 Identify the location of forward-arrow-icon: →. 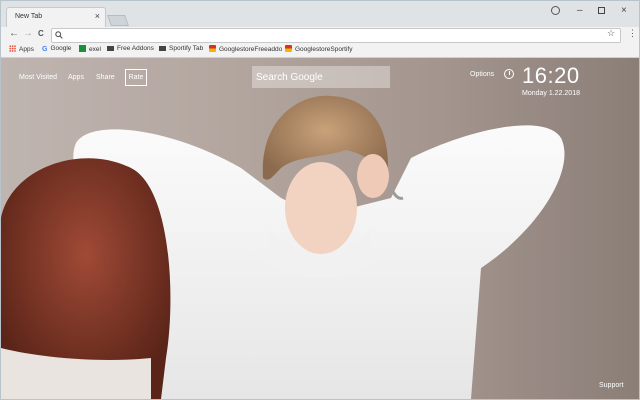
(28, 33).